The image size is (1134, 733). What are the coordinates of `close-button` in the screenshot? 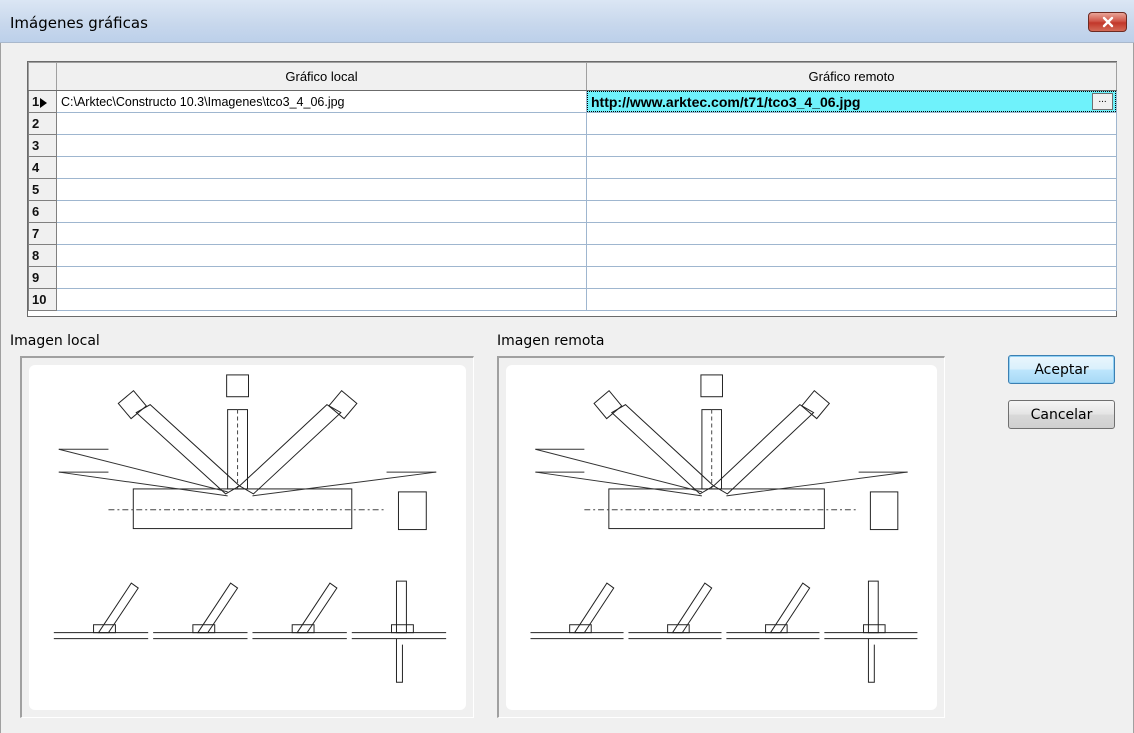 It's located at (1107, 22).